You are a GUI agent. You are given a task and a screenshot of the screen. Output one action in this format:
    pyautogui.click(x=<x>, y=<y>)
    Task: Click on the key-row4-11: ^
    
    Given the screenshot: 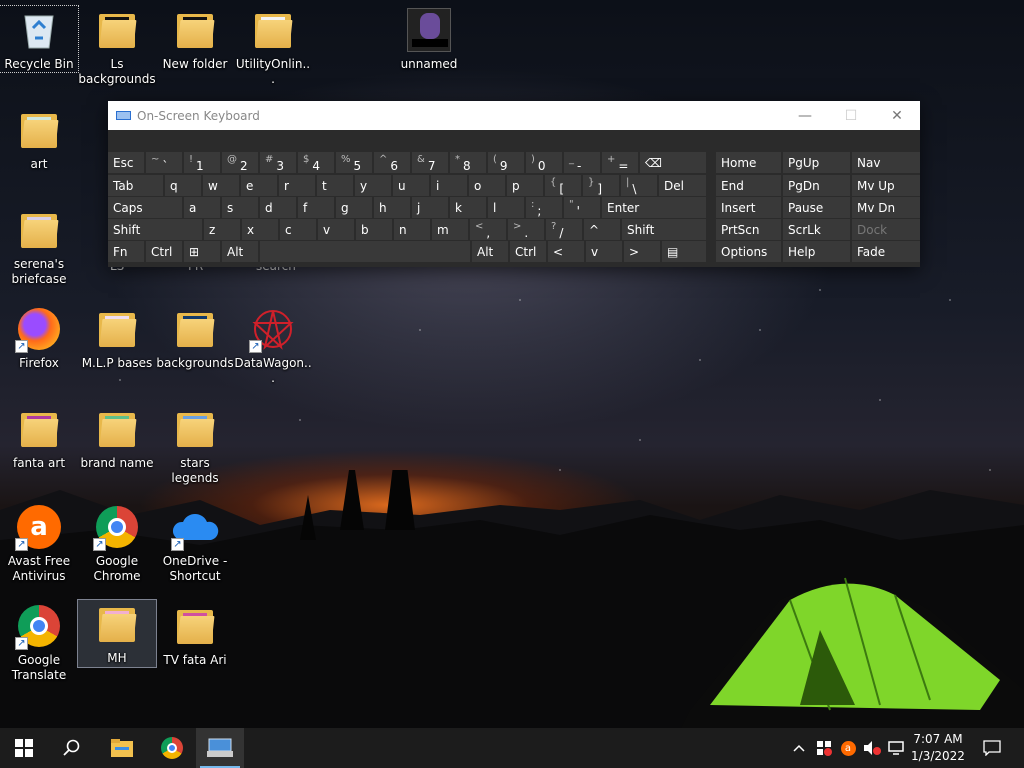 What is the action you would take?
    pyautogui.click(x=602, y=229)
    